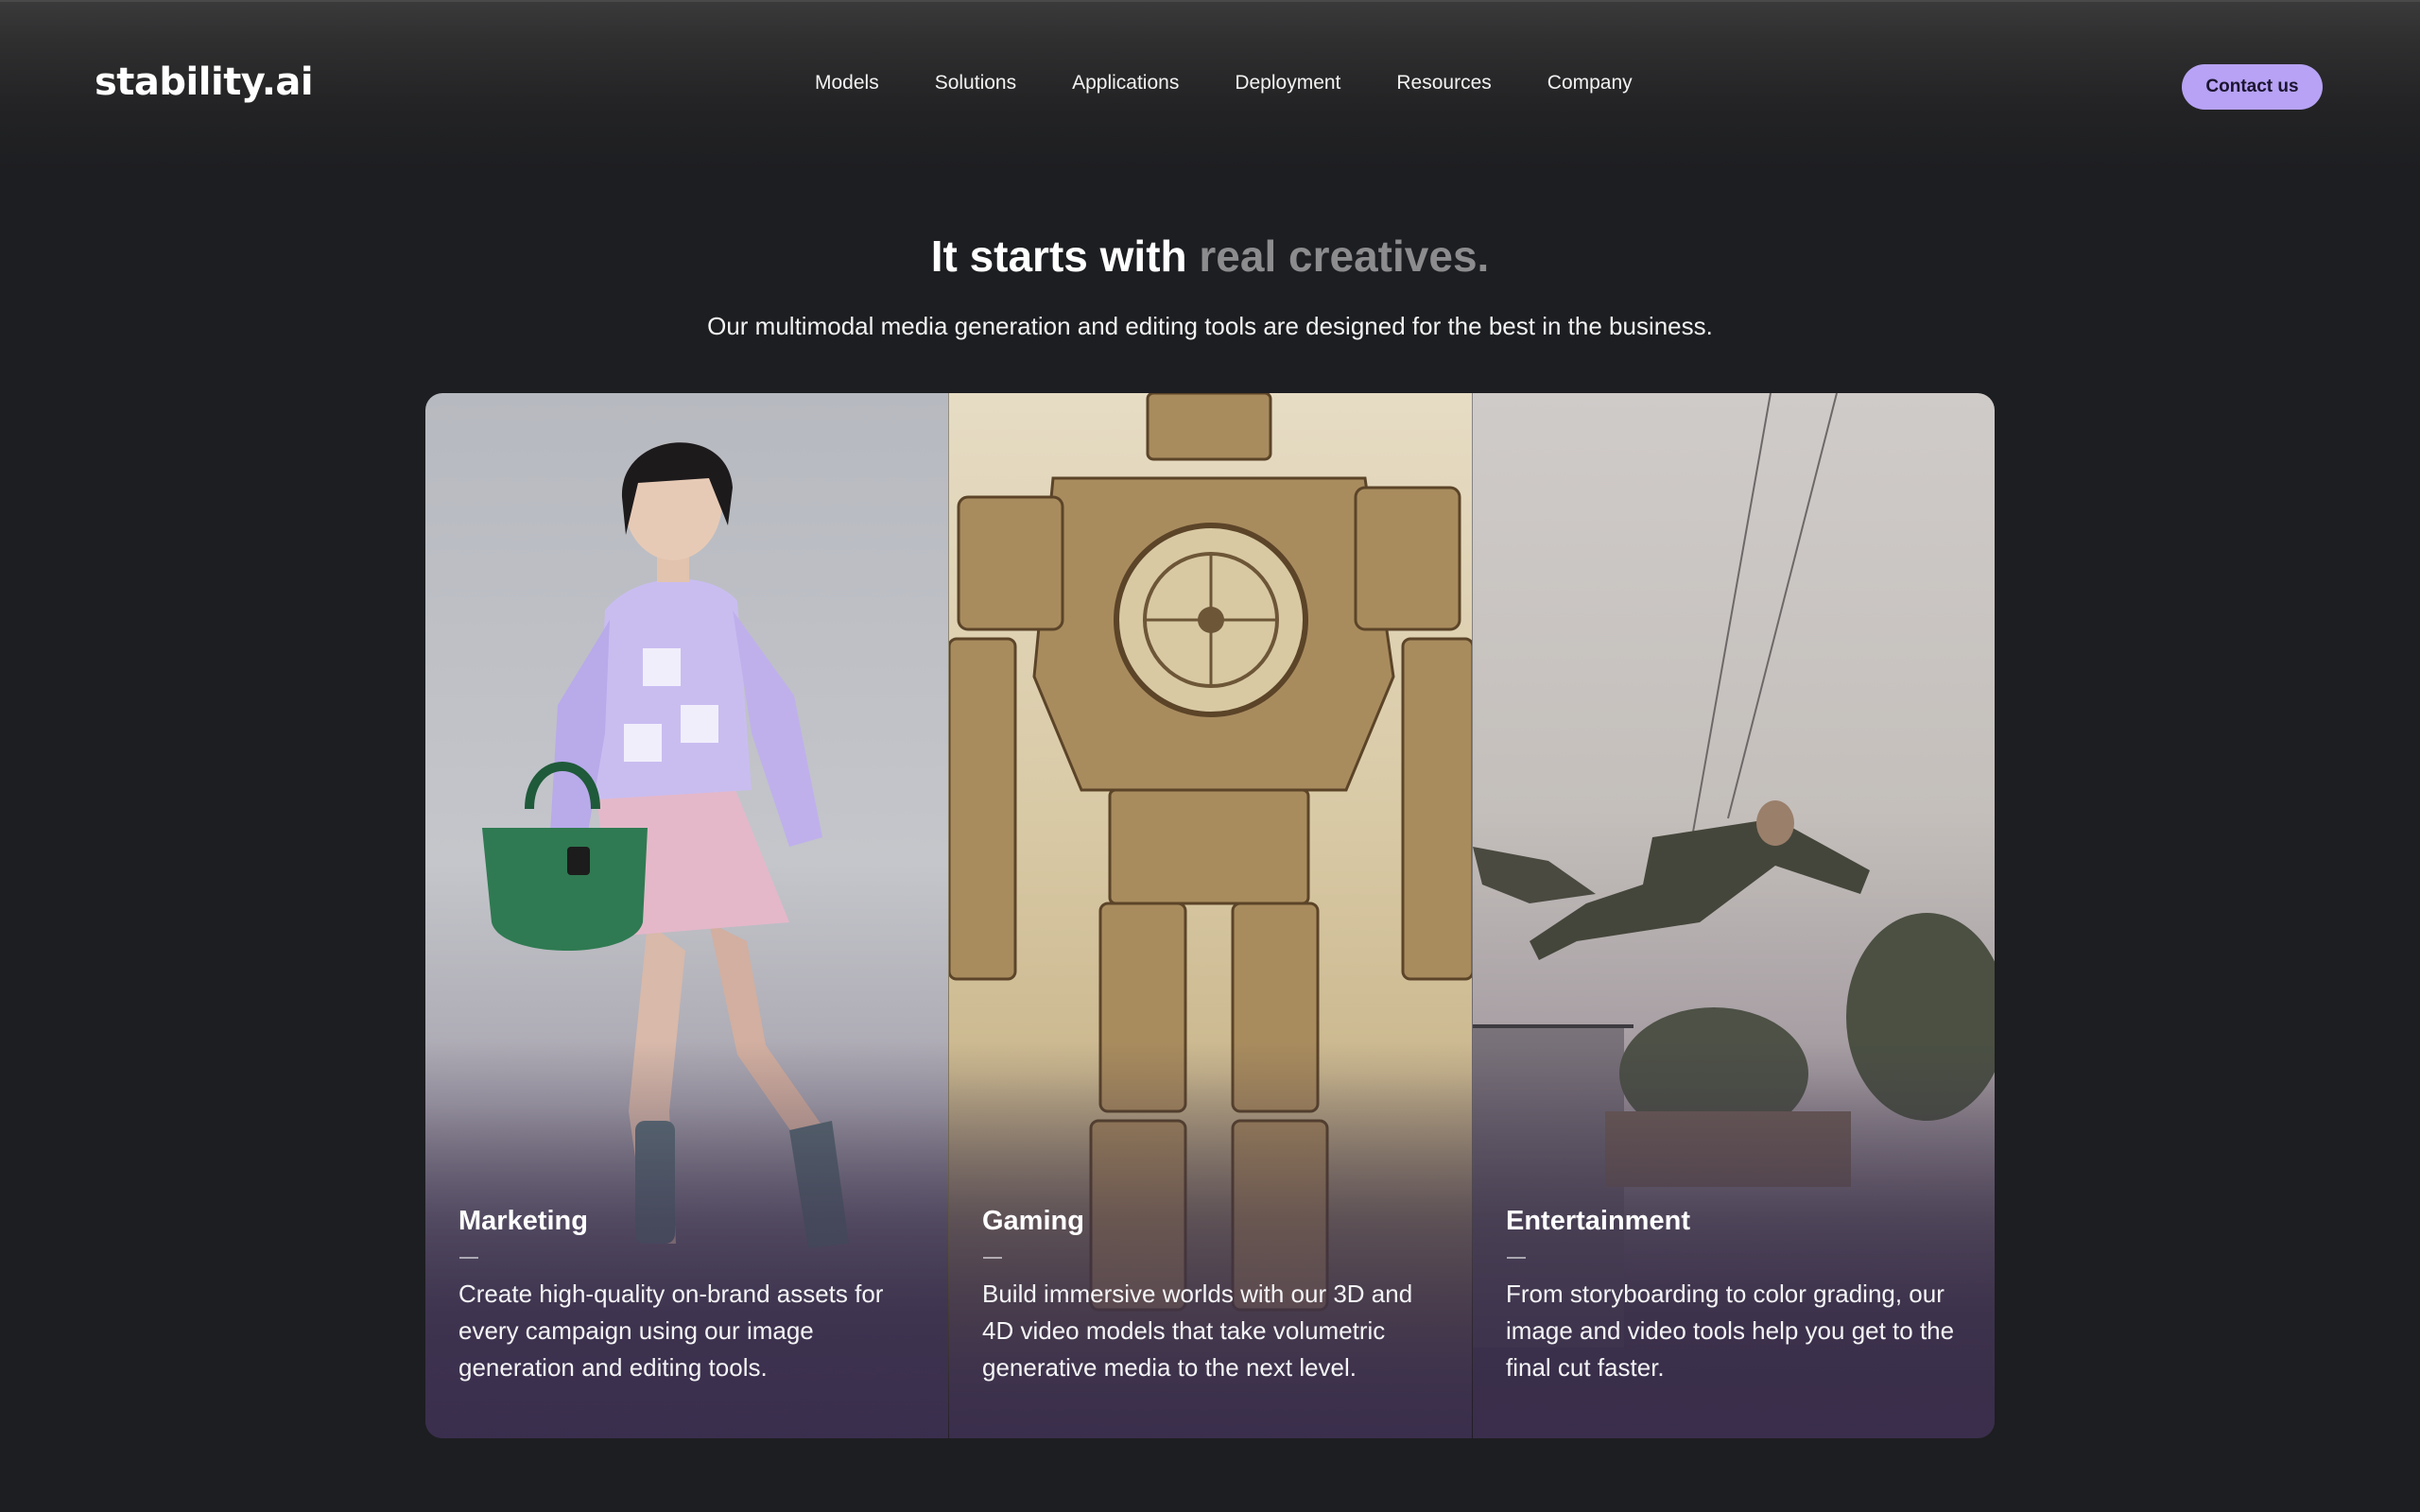 This screenshot has width=2420, height=1512. Describe the element at coordinates (523, 1221) in the screenshot. I see `card-title: Marketing` at that location.